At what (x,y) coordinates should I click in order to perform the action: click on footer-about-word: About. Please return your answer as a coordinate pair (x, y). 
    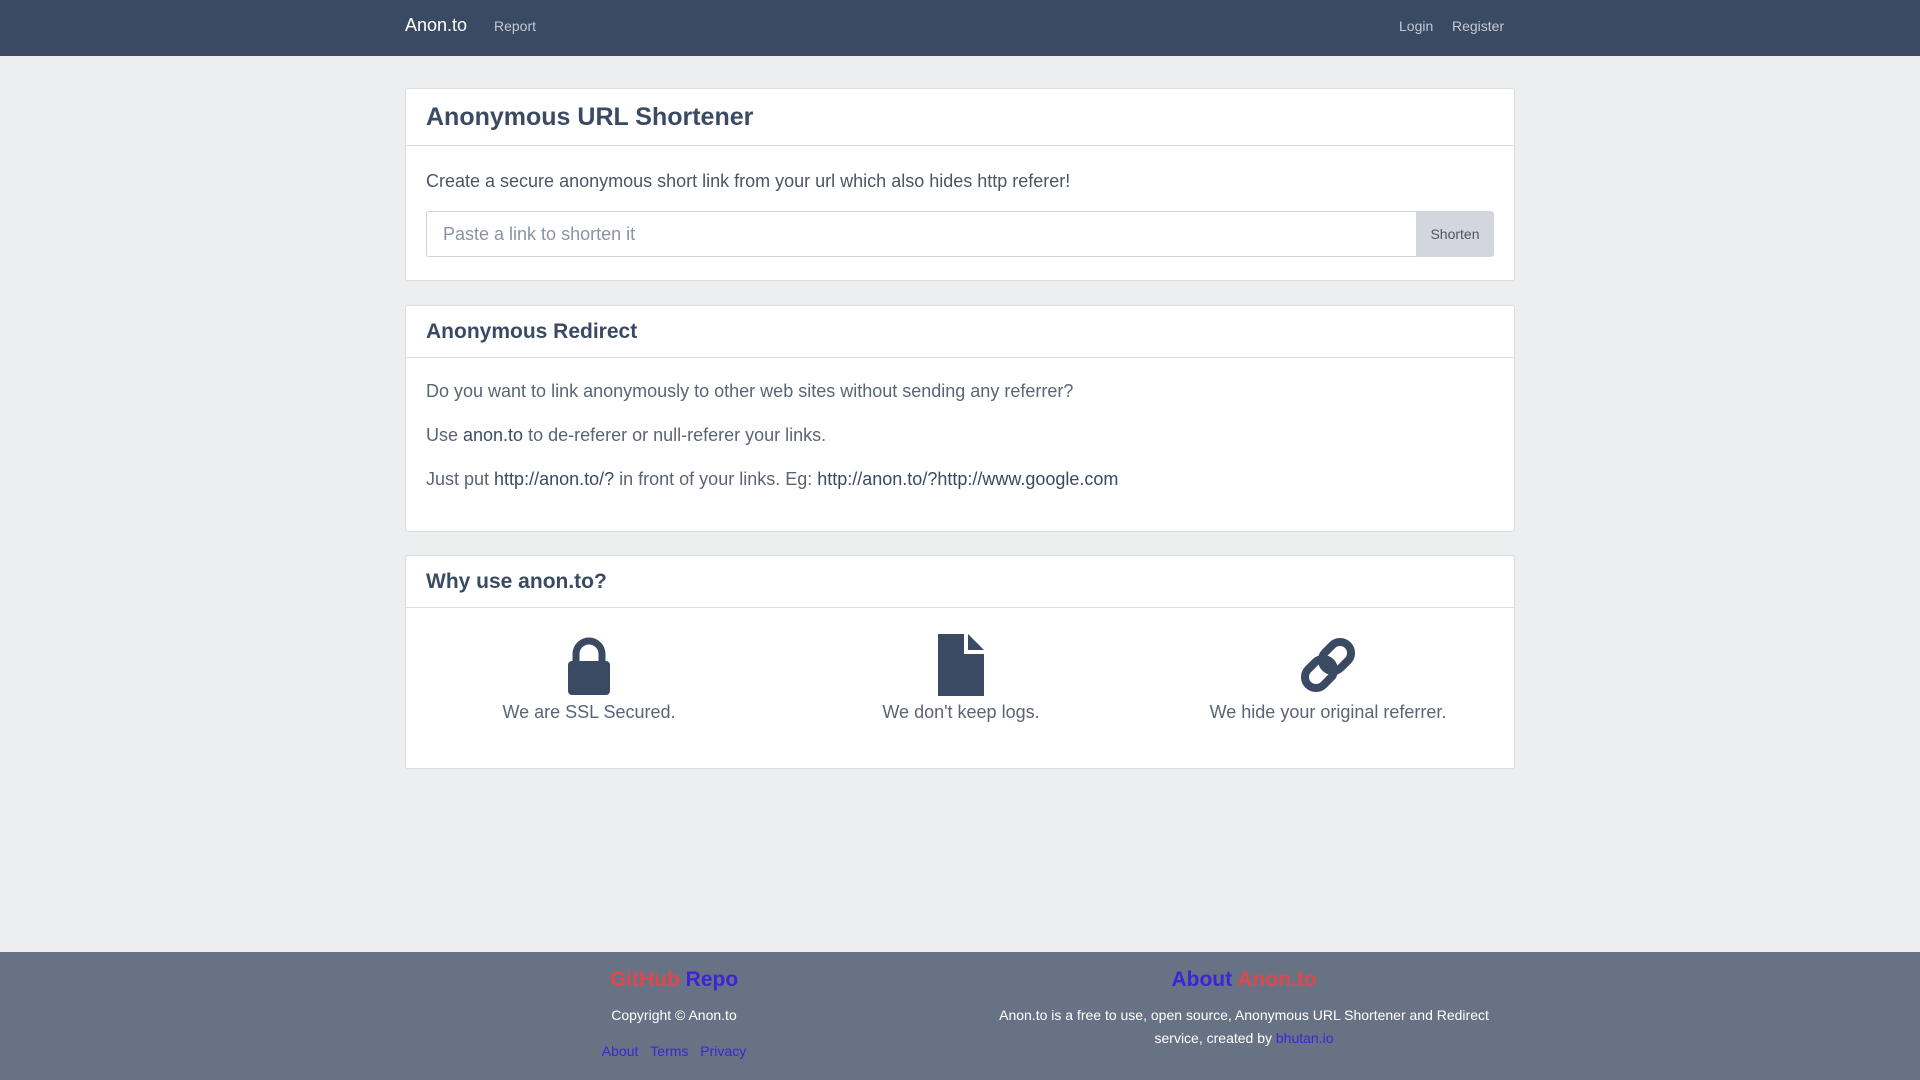
    Looking at the image, I should click on (1202, 979).